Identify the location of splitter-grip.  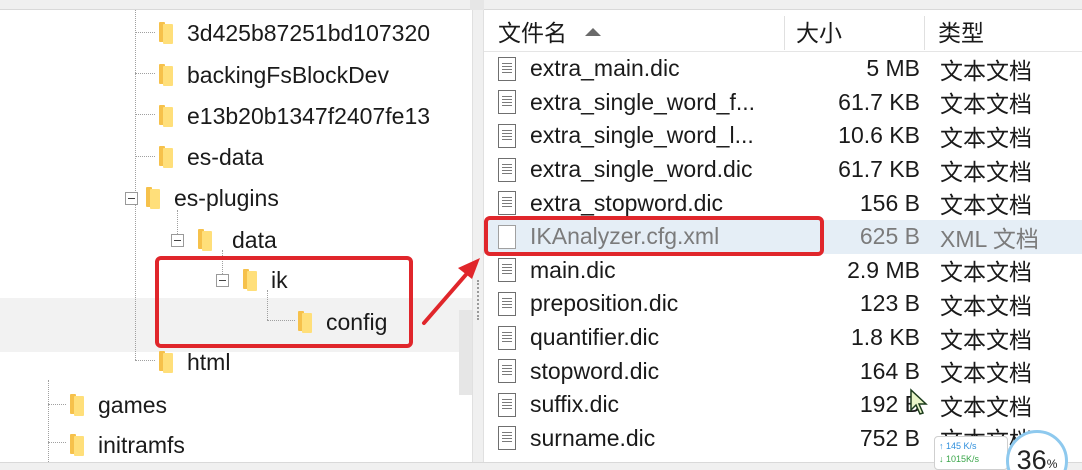
(478, 300).